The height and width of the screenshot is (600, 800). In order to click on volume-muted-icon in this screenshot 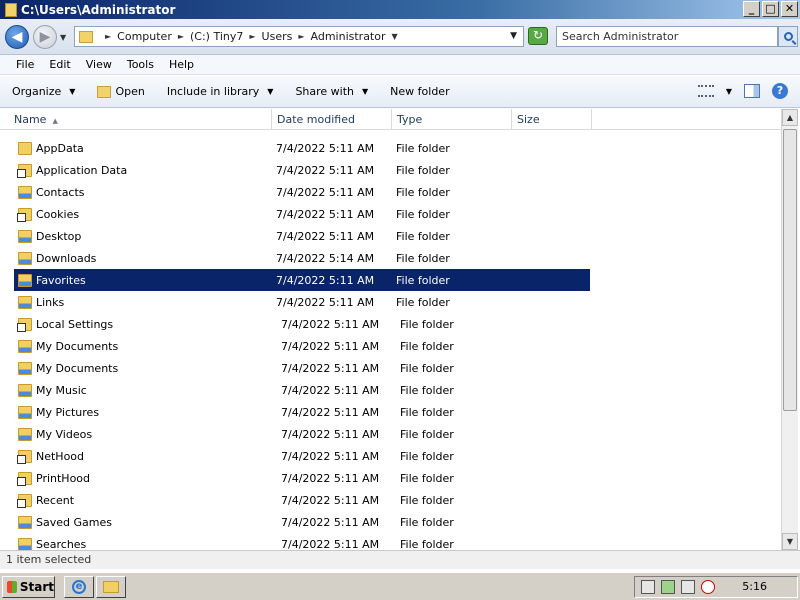, I will do `click(708, 587)`.